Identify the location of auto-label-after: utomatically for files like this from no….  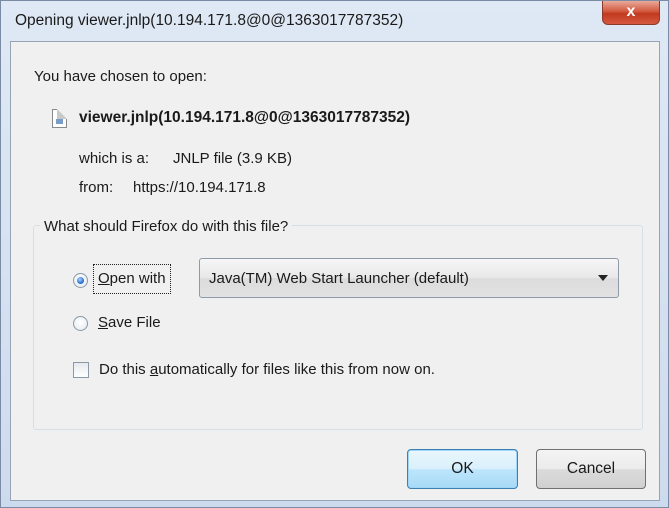
(296, 369).